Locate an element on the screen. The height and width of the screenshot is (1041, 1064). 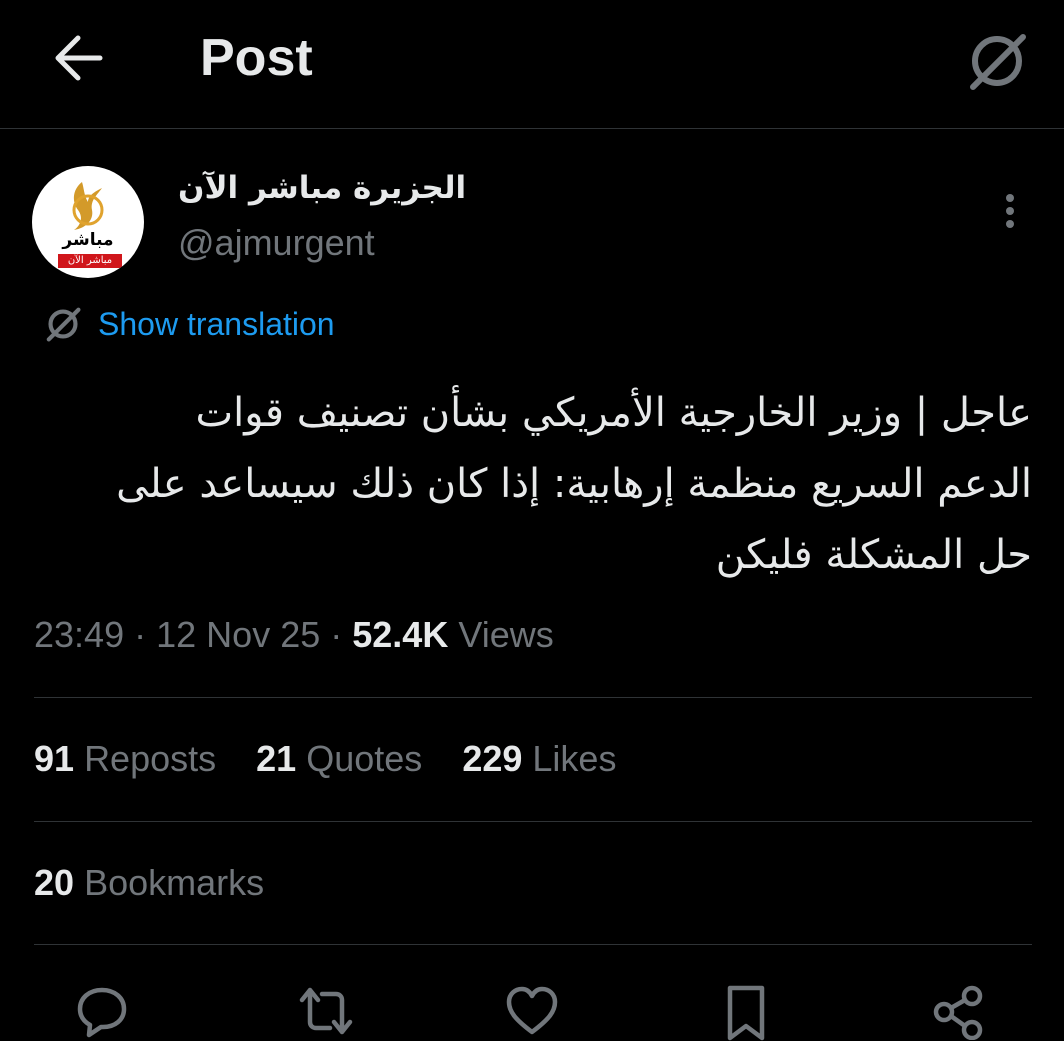
post-time: 23:49 is located at coordinates (79, 634).